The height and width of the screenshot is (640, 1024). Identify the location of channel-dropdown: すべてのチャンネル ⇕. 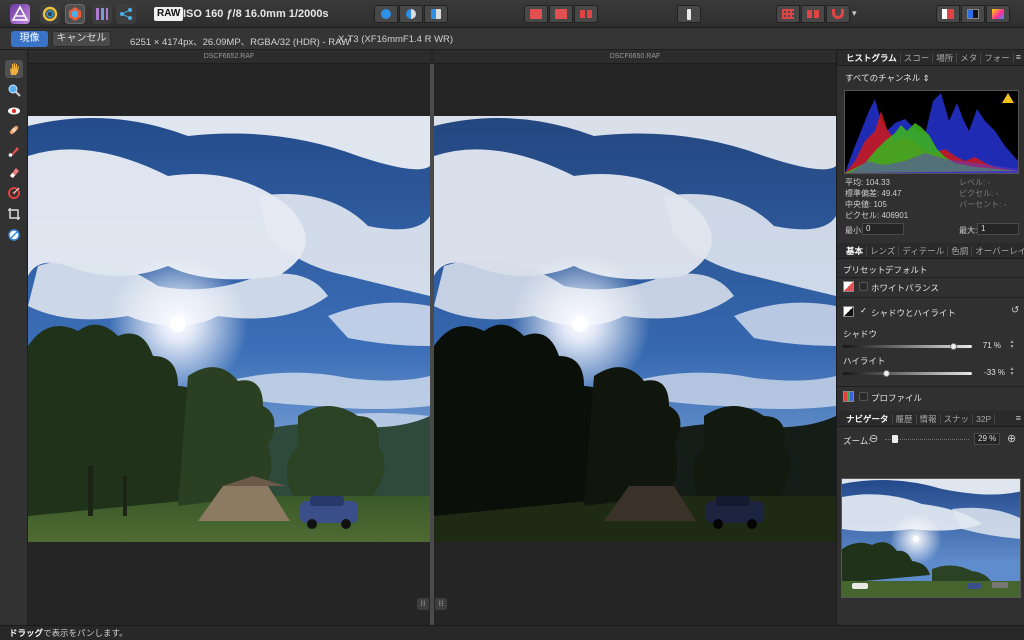
(887, 78).